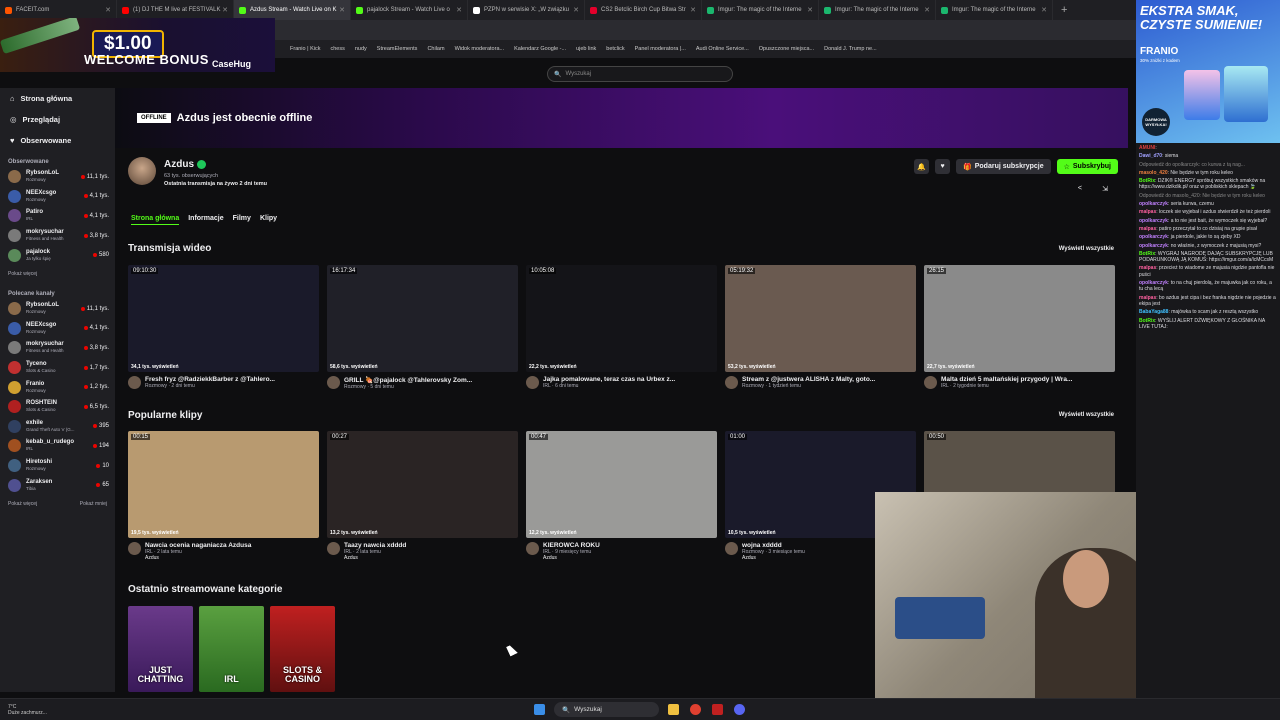 The width and height of the screenshot is (1280, 720). Describe the element at coordinates (227, 545) in the screenshot. I see `card-title: Nawcia ocenia naganiacza Azdusa` at that location.